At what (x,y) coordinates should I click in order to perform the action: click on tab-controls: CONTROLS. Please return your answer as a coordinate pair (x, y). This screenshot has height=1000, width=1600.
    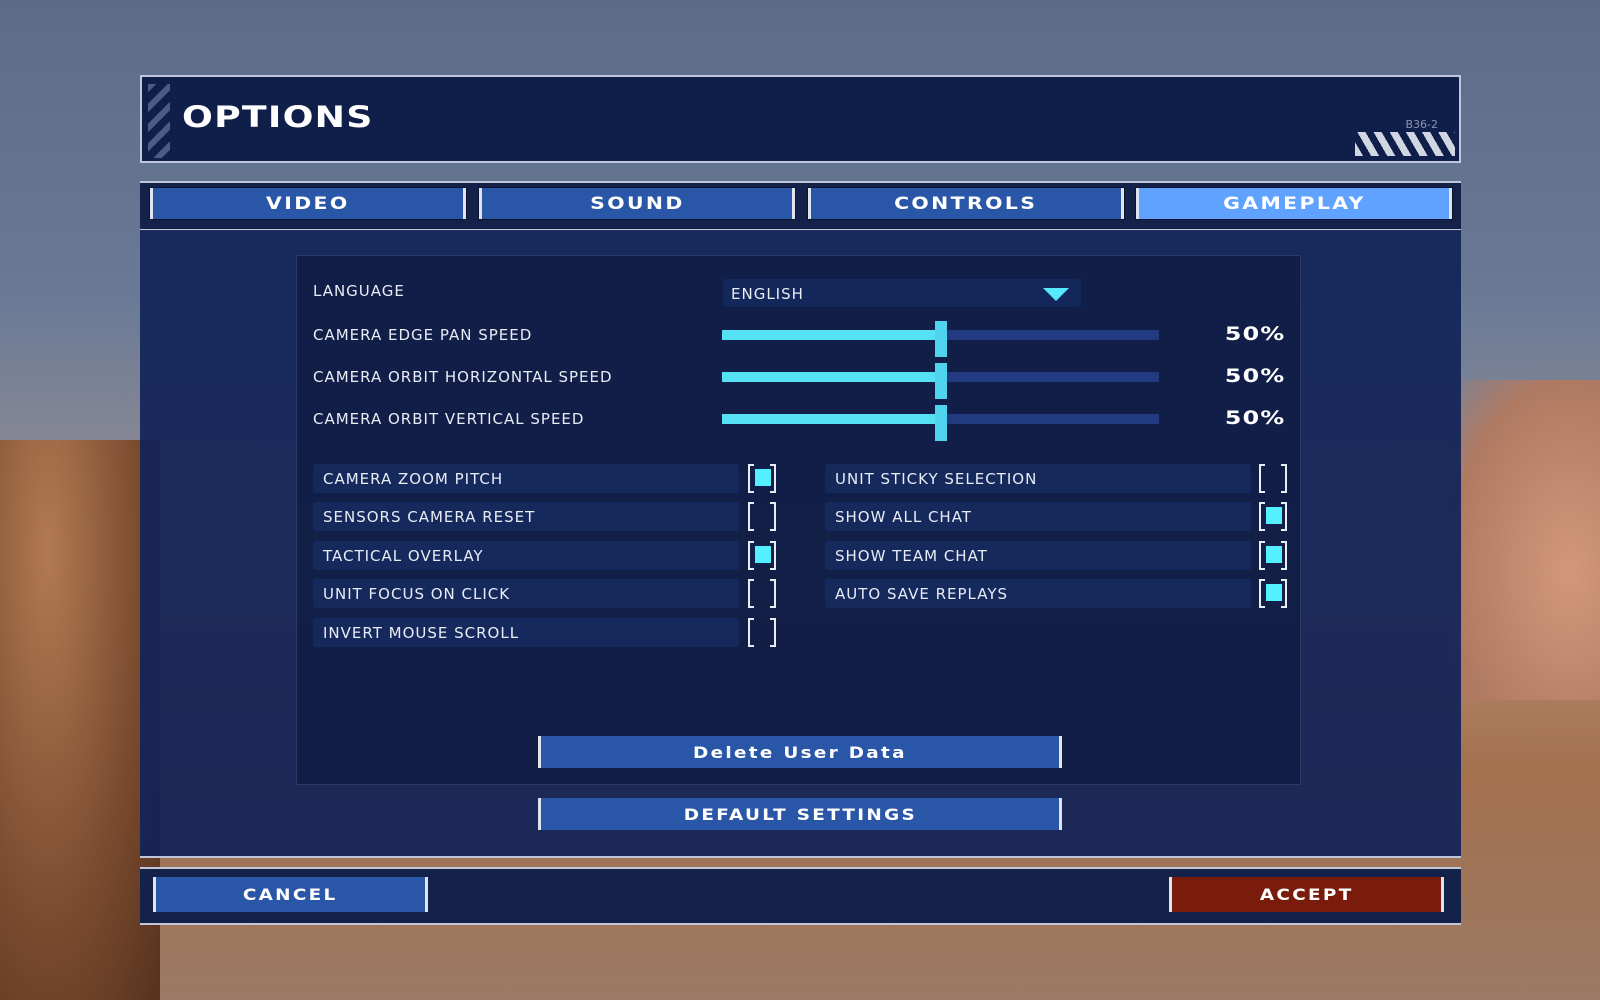
    Looking at the image, I should click on (966, 203).